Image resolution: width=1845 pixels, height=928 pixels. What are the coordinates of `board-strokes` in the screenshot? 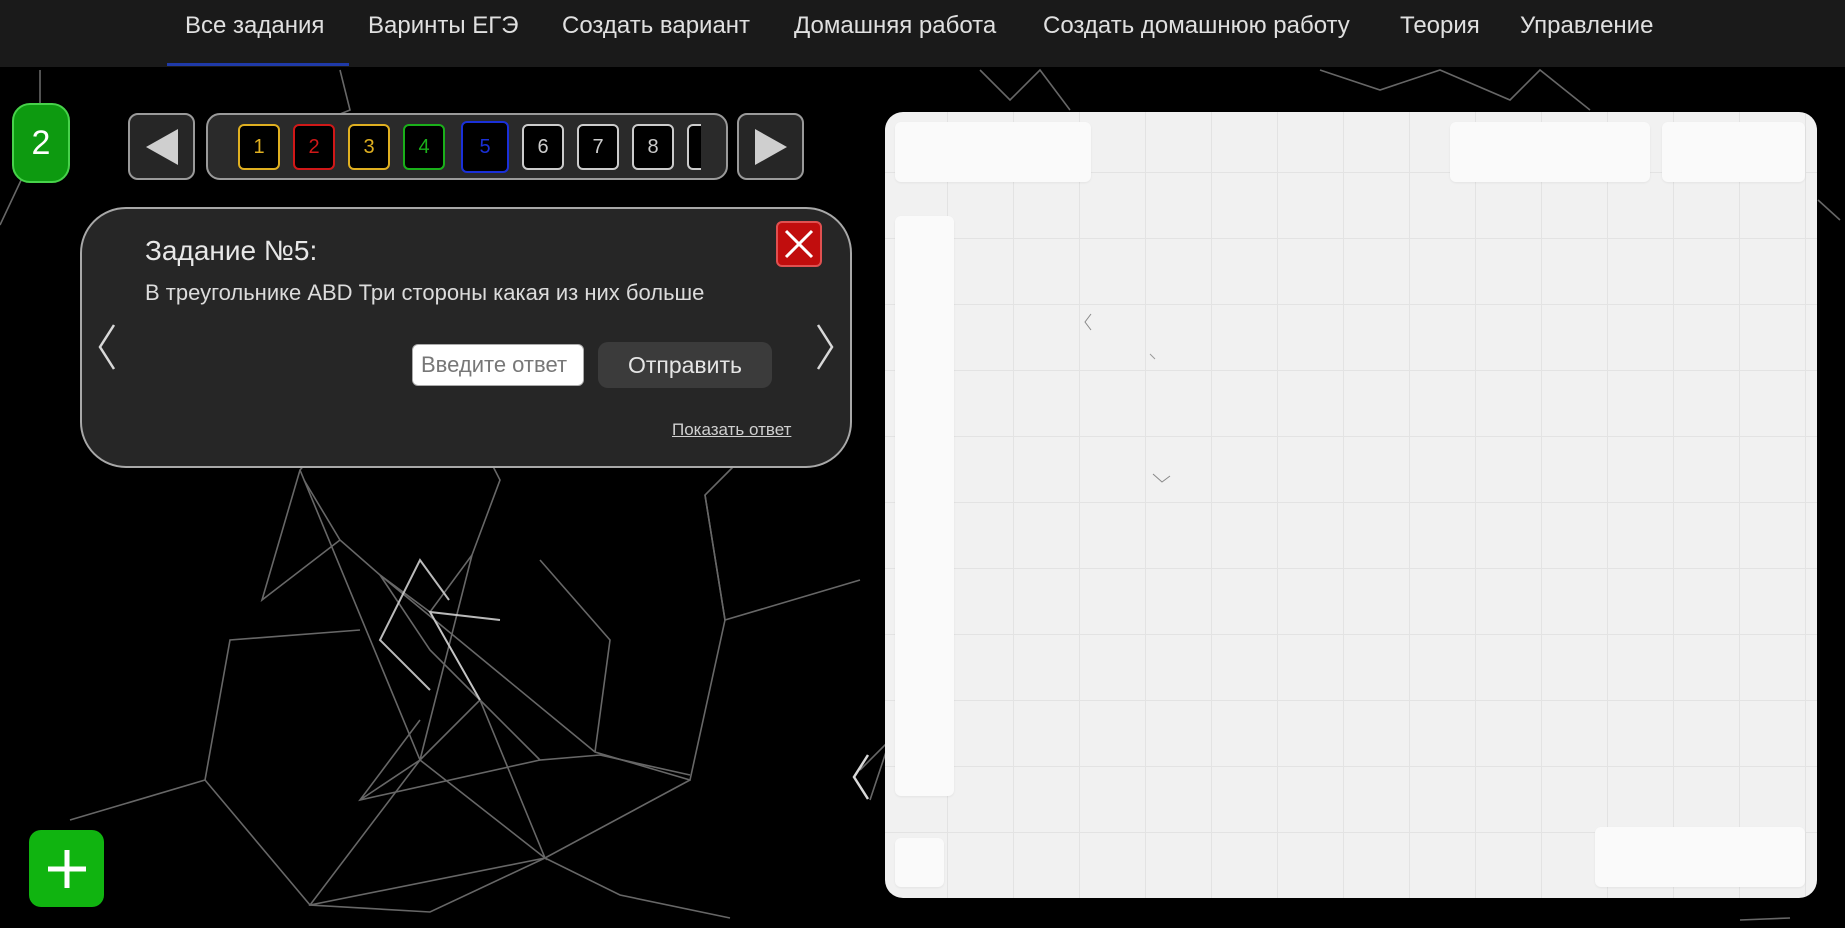 It's located at (1127, 398).